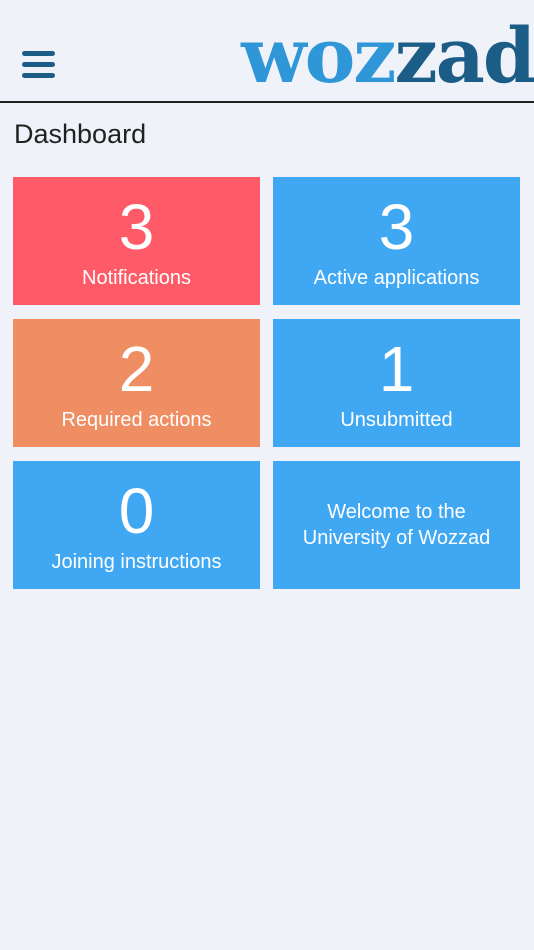 Image resolution: width=534 pixels, height=950 pixels. I want to click on brand-logo: wozzad, so click(387, 56).